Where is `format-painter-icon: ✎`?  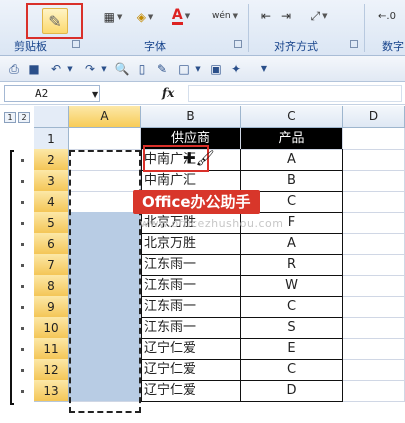 format-painter-icon: ✎ is located at coordinates (55, 21).